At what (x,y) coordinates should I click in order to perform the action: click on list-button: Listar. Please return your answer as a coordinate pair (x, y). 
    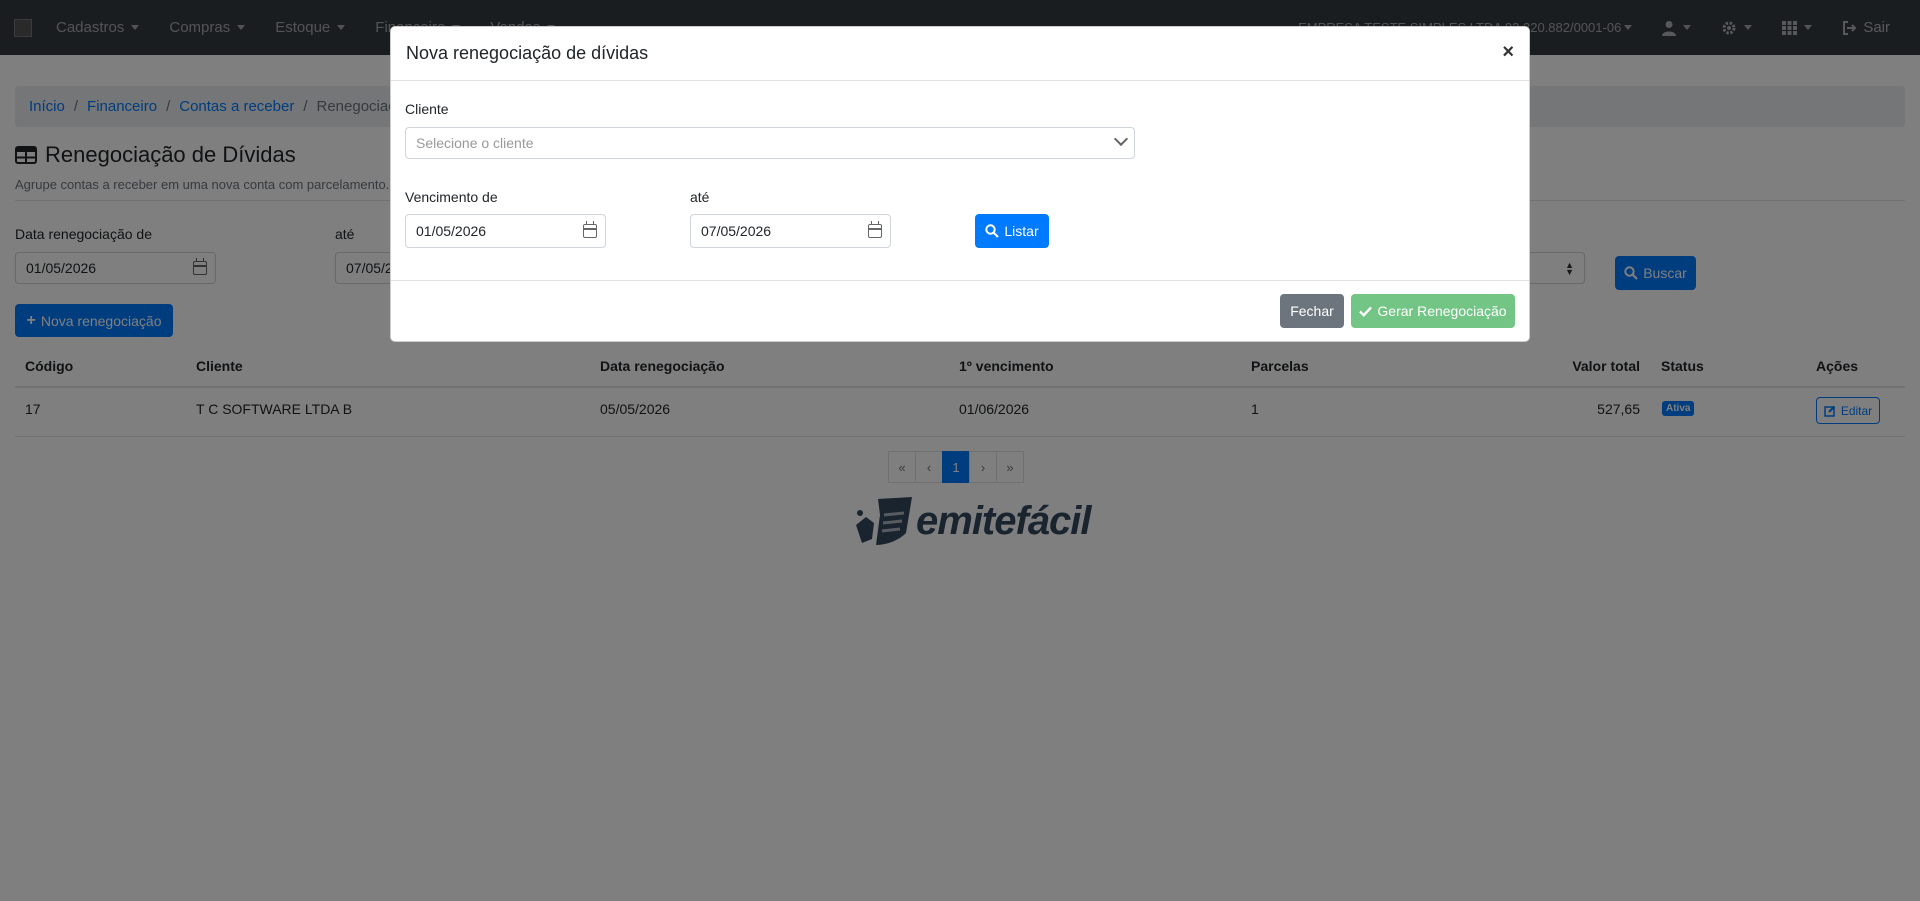
    Looking at the image, I should click on (1012, 231).